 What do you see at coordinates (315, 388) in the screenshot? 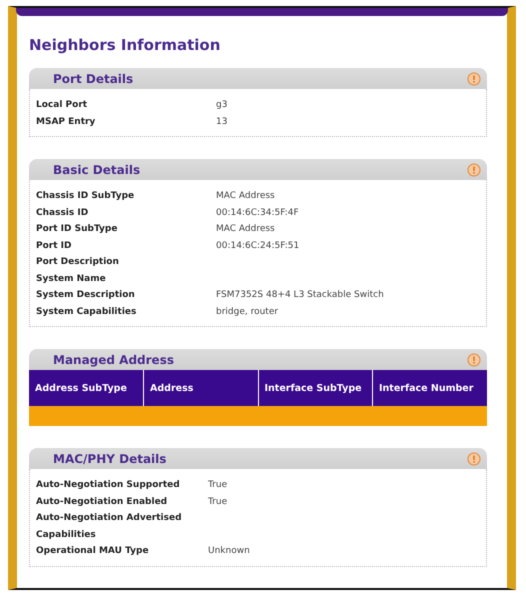
I see `column-header: Interface SubType` at bounding box center [315, 388].